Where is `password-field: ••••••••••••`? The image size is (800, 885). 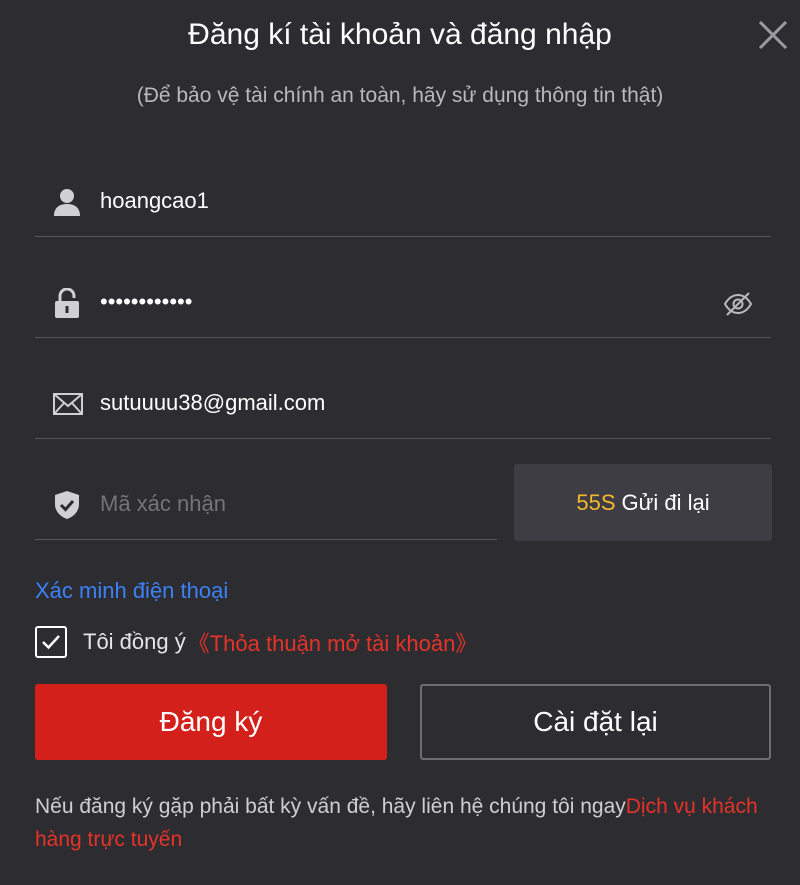
password-field: •••••••••••• is located at coordinates (403, 302).